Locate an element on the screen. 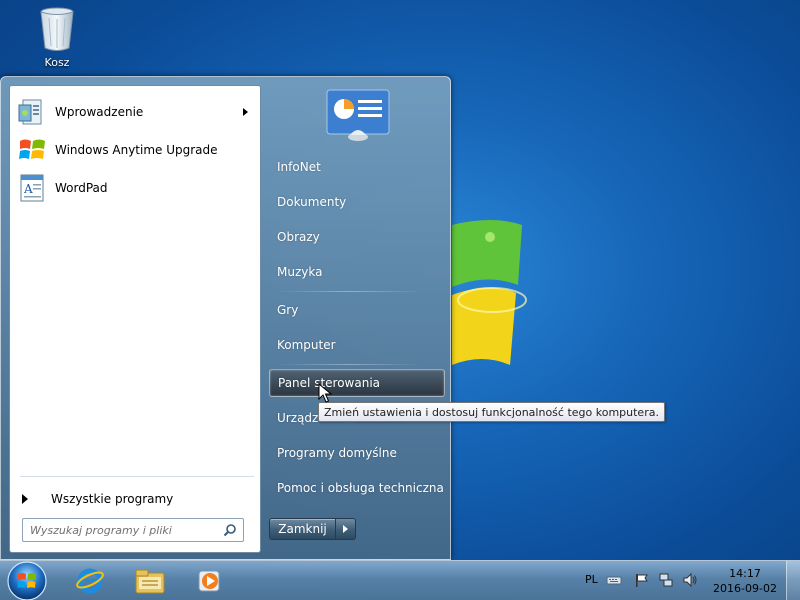  search-icon is located at coordinates (230, 530).